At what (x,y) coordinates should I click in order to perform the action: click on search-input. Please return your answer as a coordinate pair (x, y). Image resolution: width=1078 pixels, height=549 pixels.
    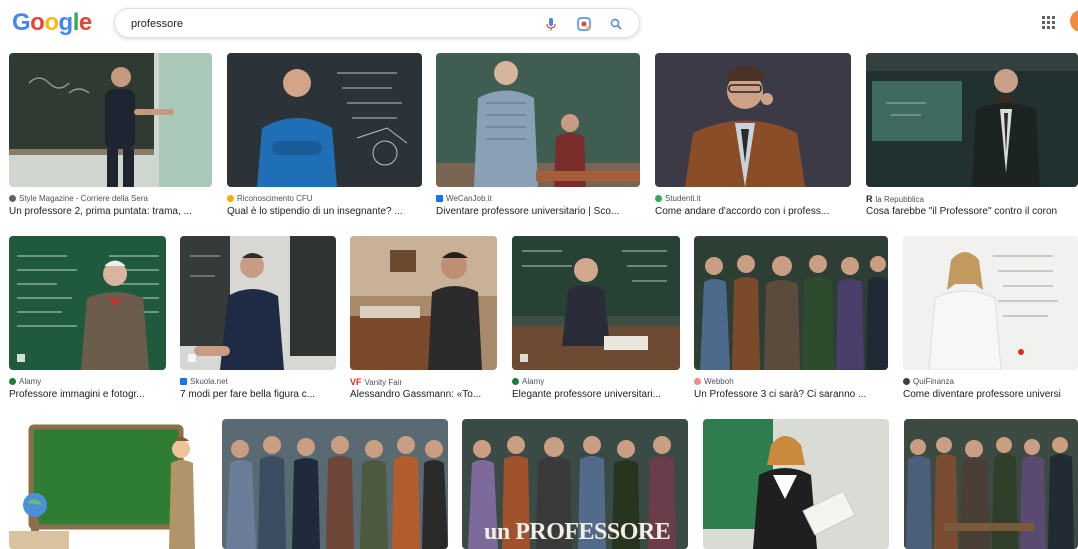
    Looking at the image, I should click on (331, 24).